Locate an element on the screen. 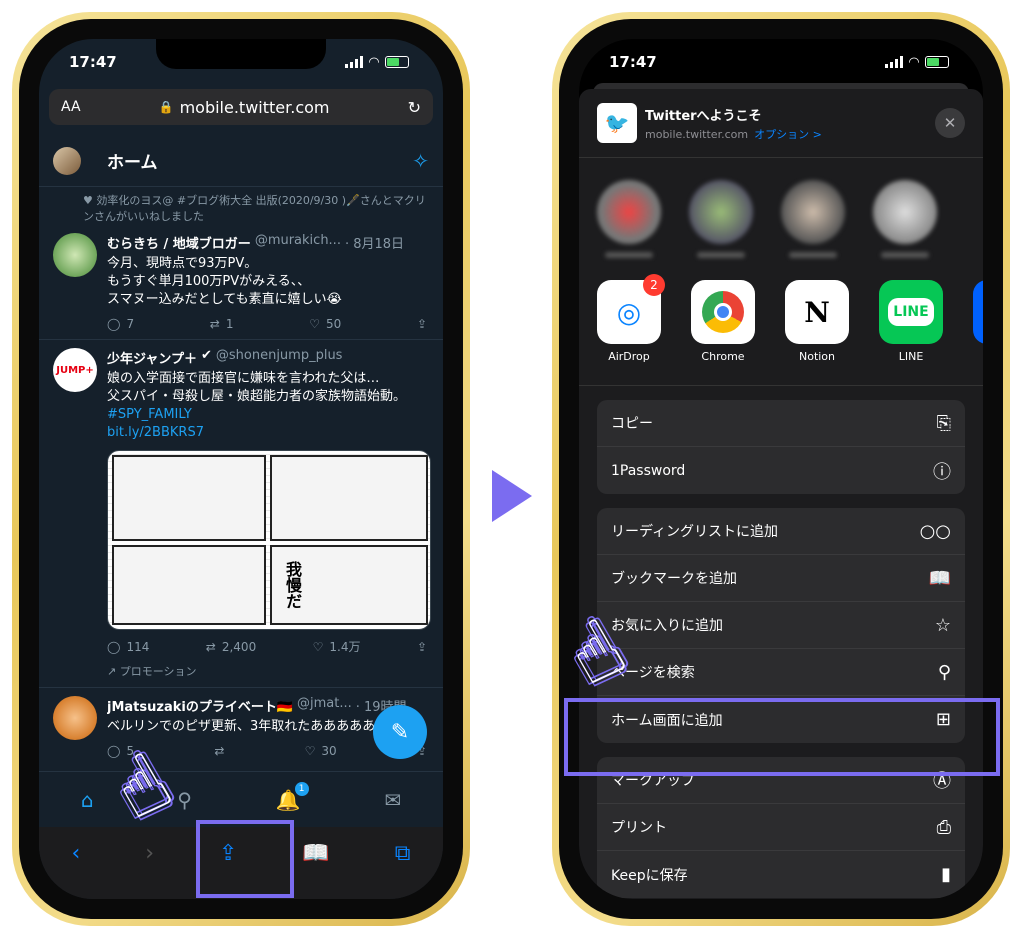 Image resolution: width=1024 pixels, height=936 pixels. text-size-button: AA is located at coordinates (71, 107).